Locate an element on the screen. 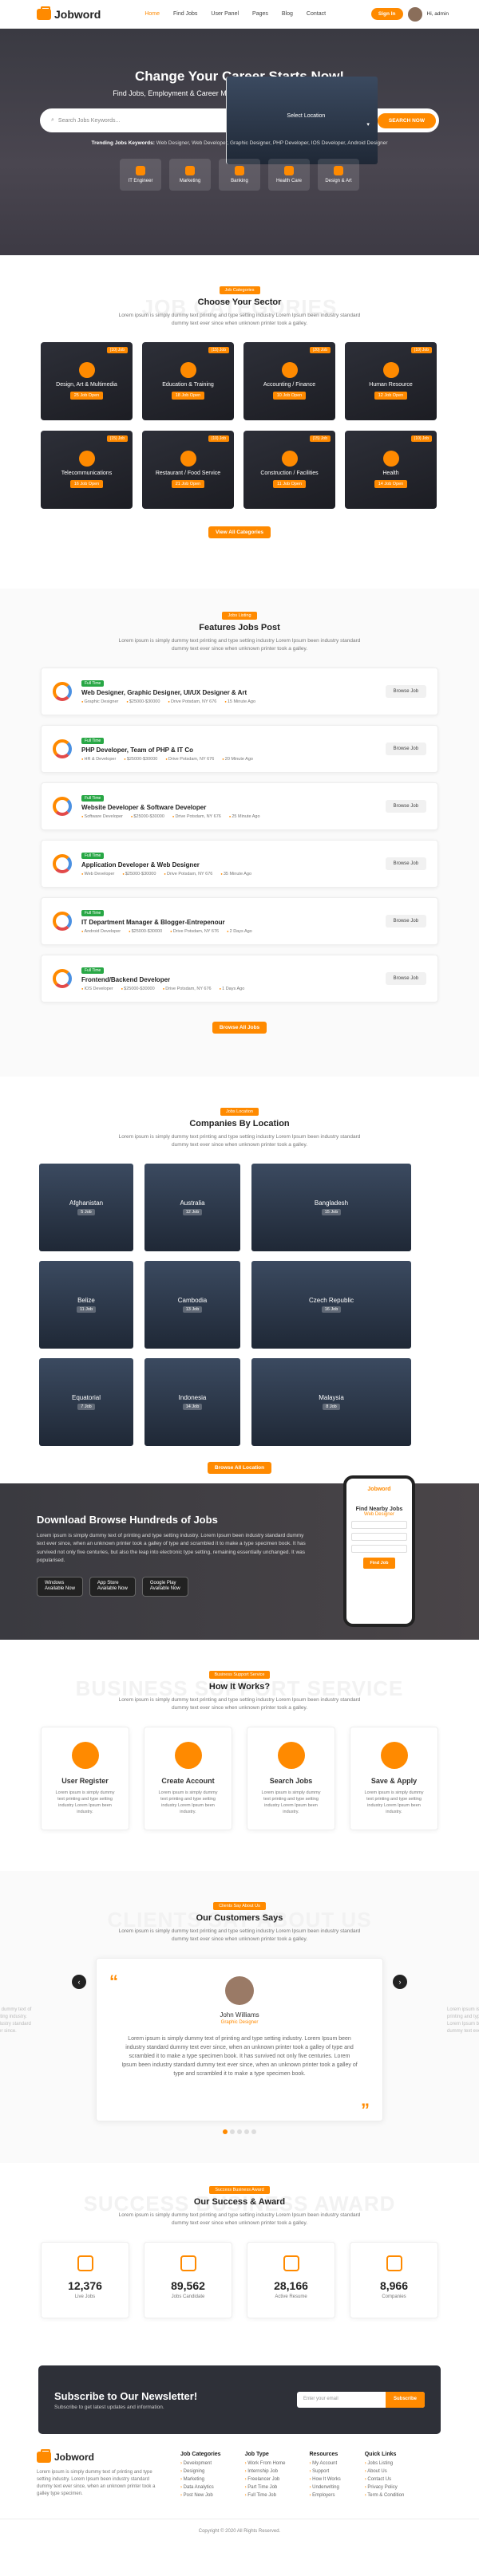 The image size is (479, 2576). phone-field is located at coordinates (379, 1525).